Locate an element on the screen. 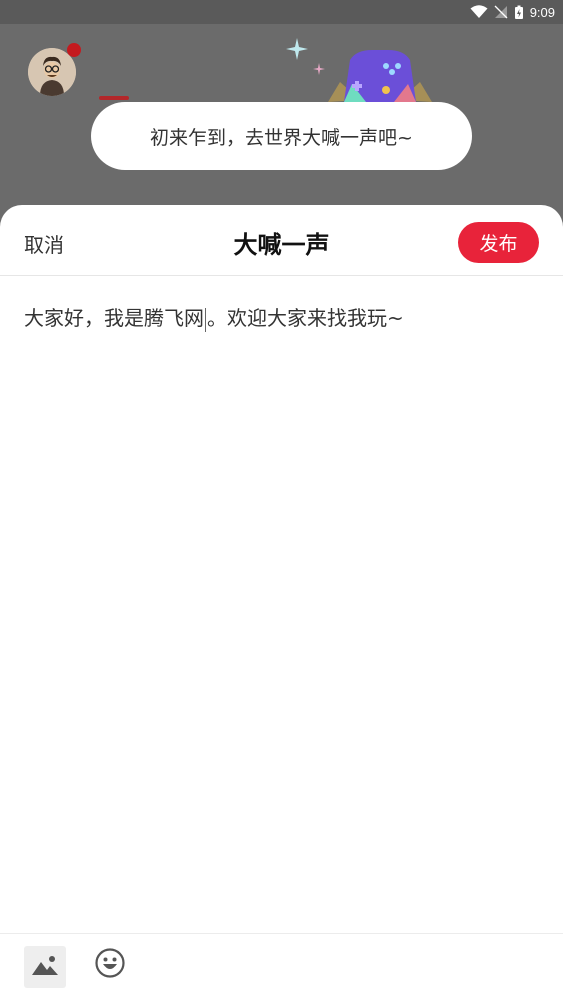 Image resolution: width=563 pixels, height=1001 pixels. wifi-icon is located at coordinates (479, 12).